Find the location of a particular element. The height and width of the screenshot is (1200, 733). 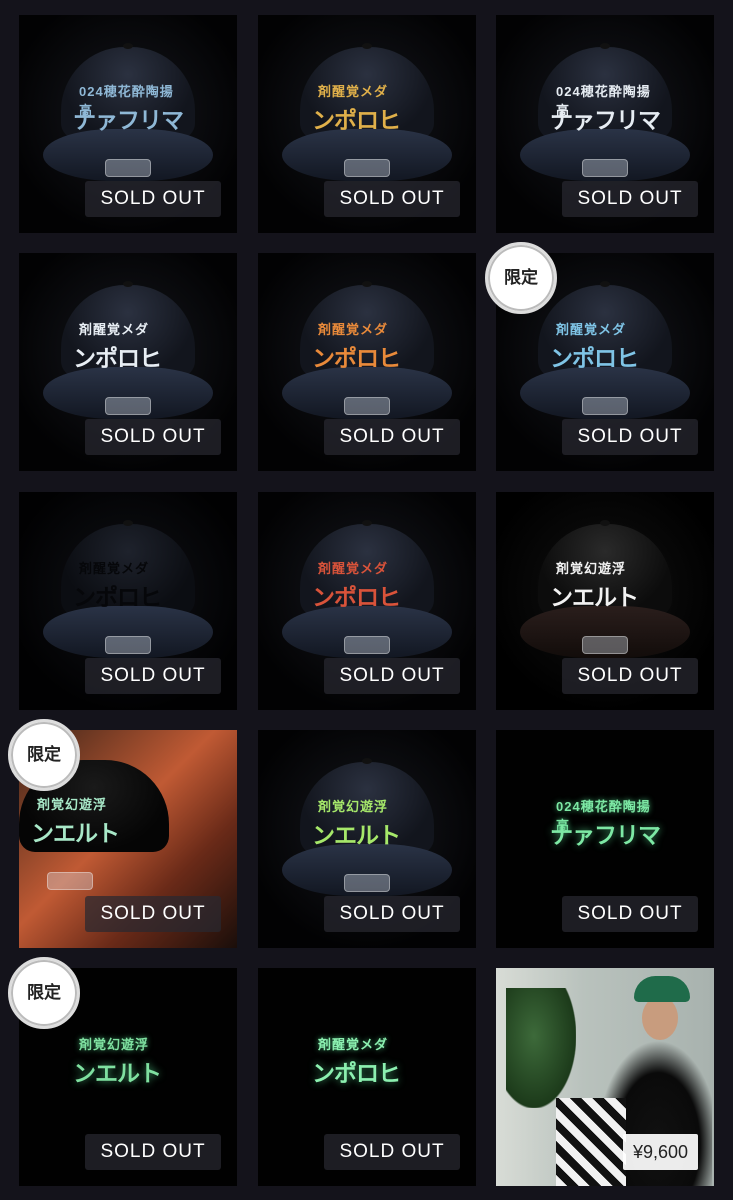

plant-image is located at coordinates (541, 1048).